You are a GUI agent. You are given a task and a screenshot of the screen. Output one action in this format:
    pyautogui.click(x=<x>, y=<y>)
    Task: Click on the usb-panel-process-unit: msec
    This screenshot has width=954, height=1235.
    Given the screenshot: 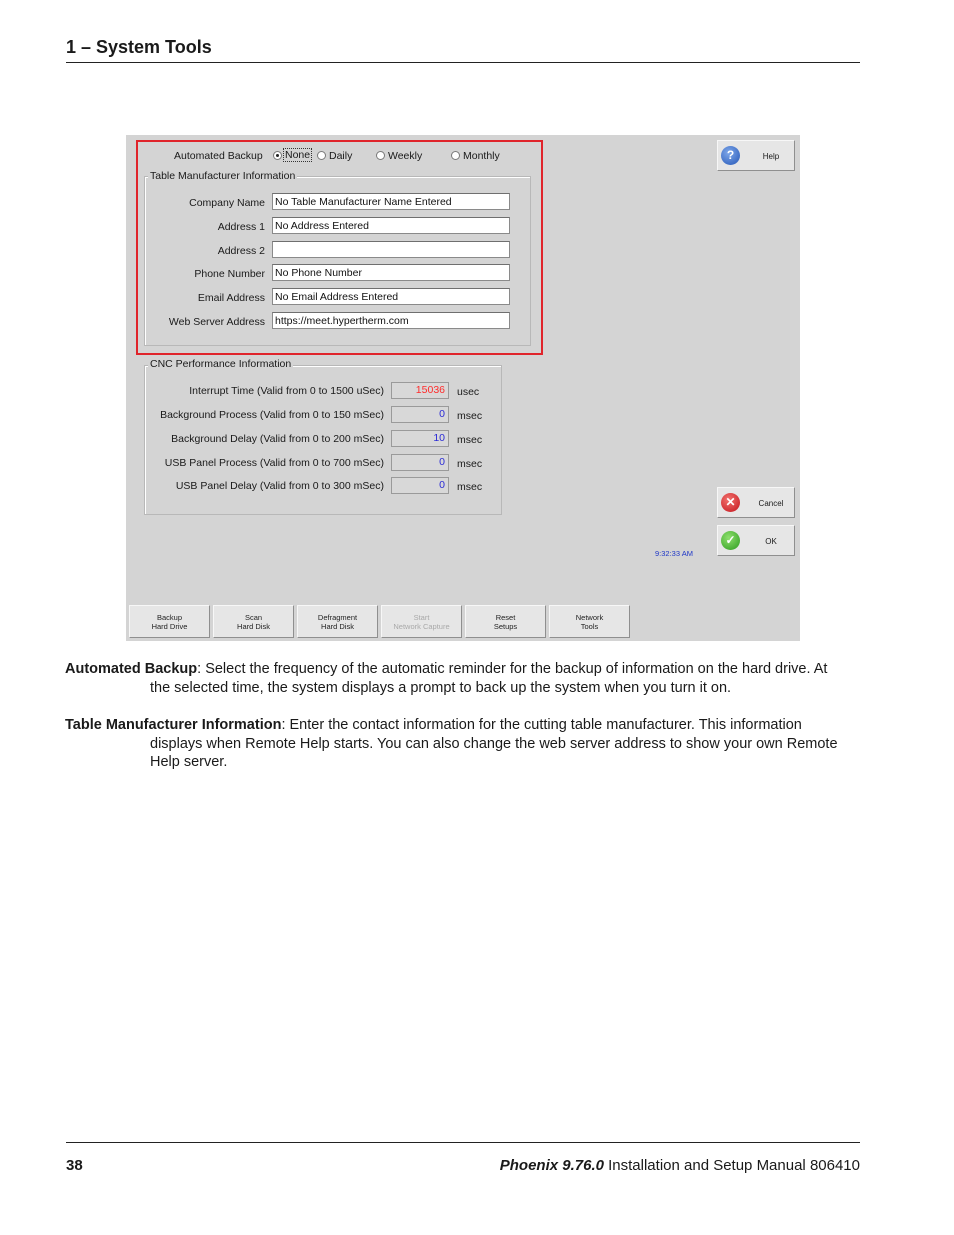 What is the action you would take?
    pyautogui.click(x=470, y=464)
    